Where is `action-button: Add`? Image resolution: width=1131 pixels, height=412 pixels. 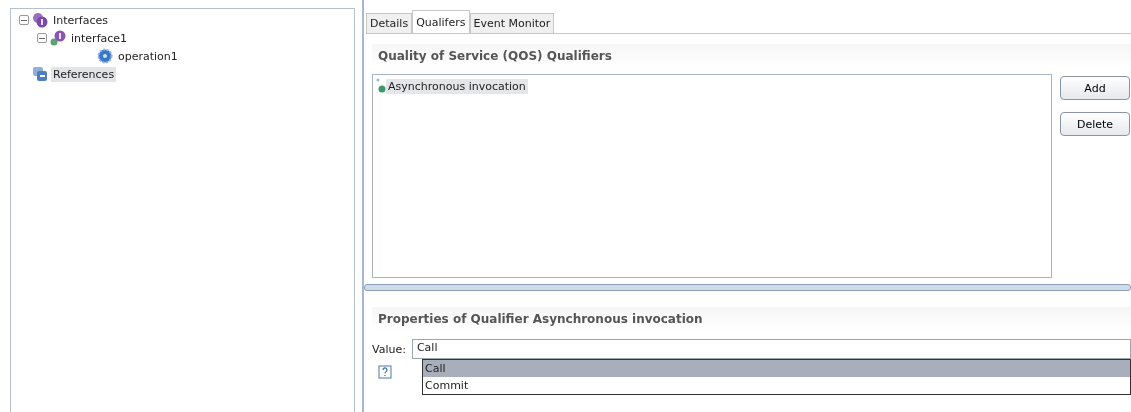
action-button: Add is located at coordinates (1095, 88).